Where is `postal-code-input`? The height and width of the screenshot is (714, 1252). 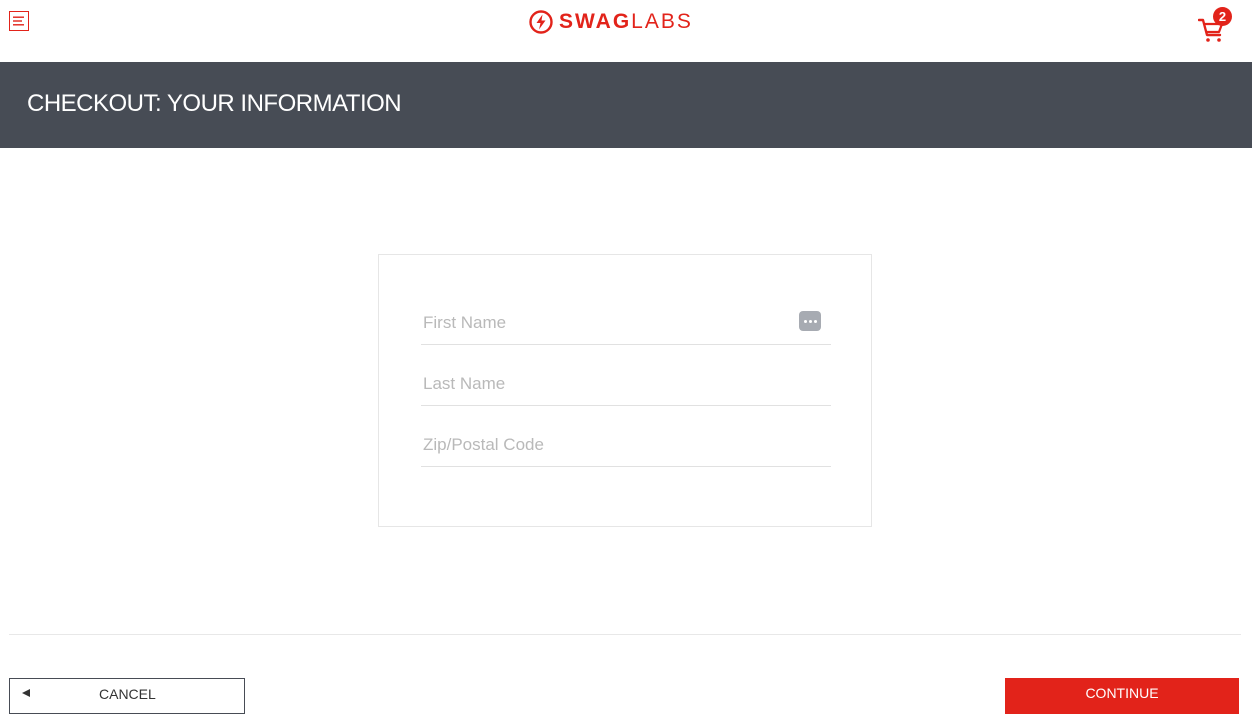
postal-code-input is located at coordinates (626, 448).